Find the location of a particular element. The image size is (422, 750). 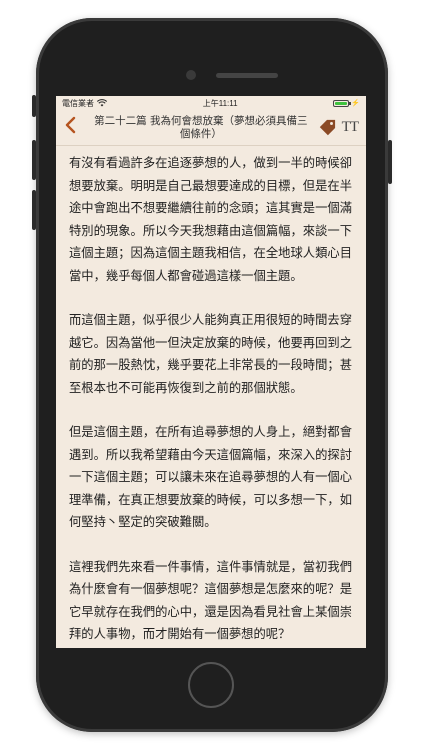

home-button is located at coordinates (211, 685).